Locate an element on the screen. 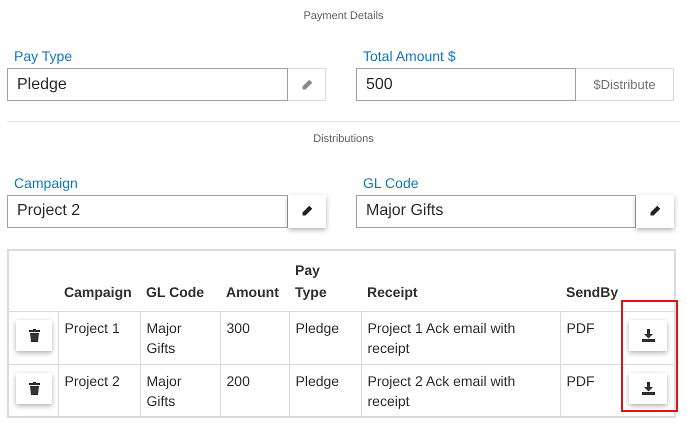  column-header: SendBy is located at coordinates (592, 292).